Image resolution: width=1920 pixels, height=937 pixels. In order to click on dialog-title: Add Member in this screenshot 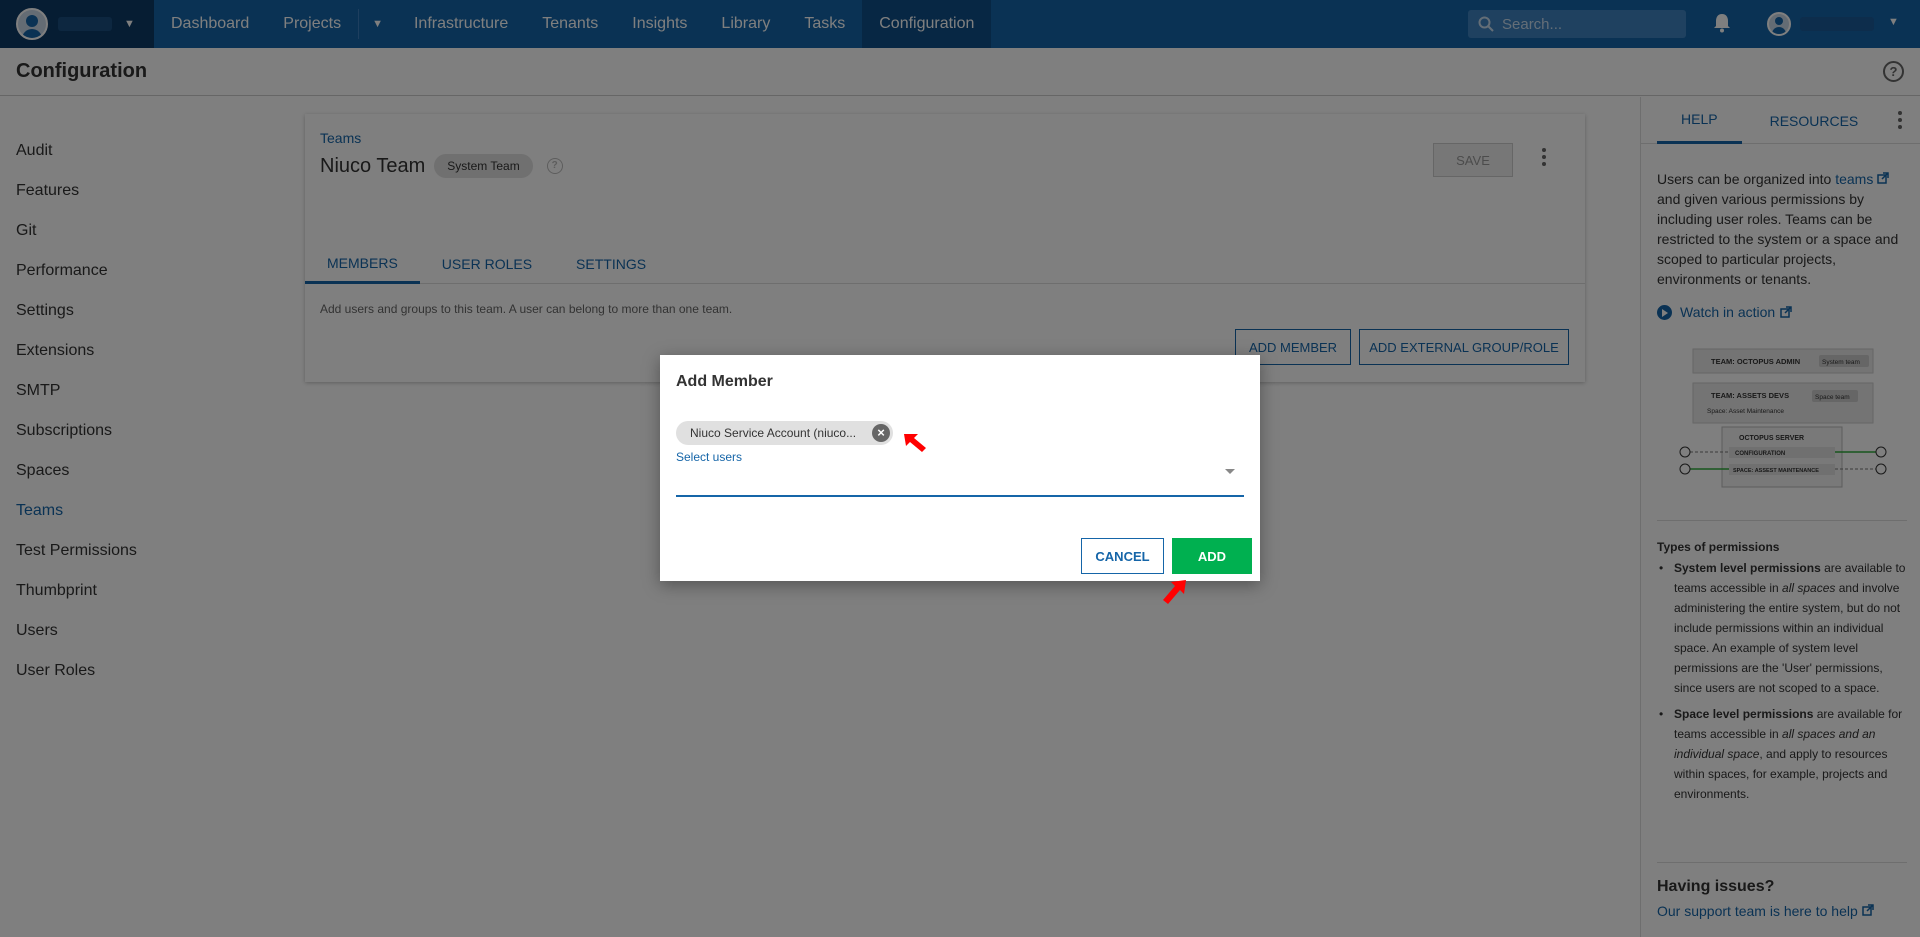, I will do `click(724, 381)`.